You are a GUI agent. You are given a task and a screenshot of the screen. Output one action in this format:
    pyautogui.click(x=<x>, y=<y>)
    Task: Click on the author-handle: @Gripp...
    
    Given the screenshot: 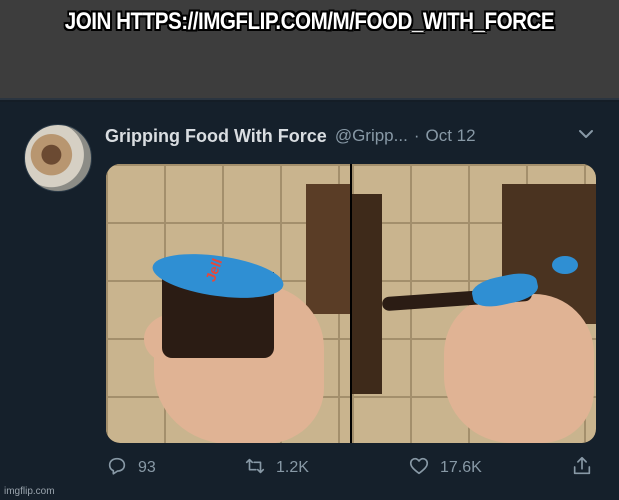 What is the action you would take?
    pyautogui.click(x=371, y=136)
    